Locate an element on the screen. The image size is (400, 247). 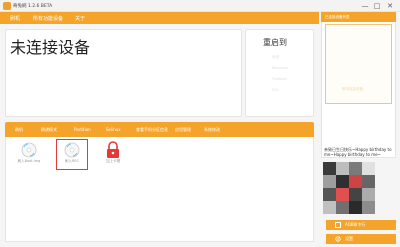
flash-boot-label: 刷入Boot.img is located at coordinates (29, 161).